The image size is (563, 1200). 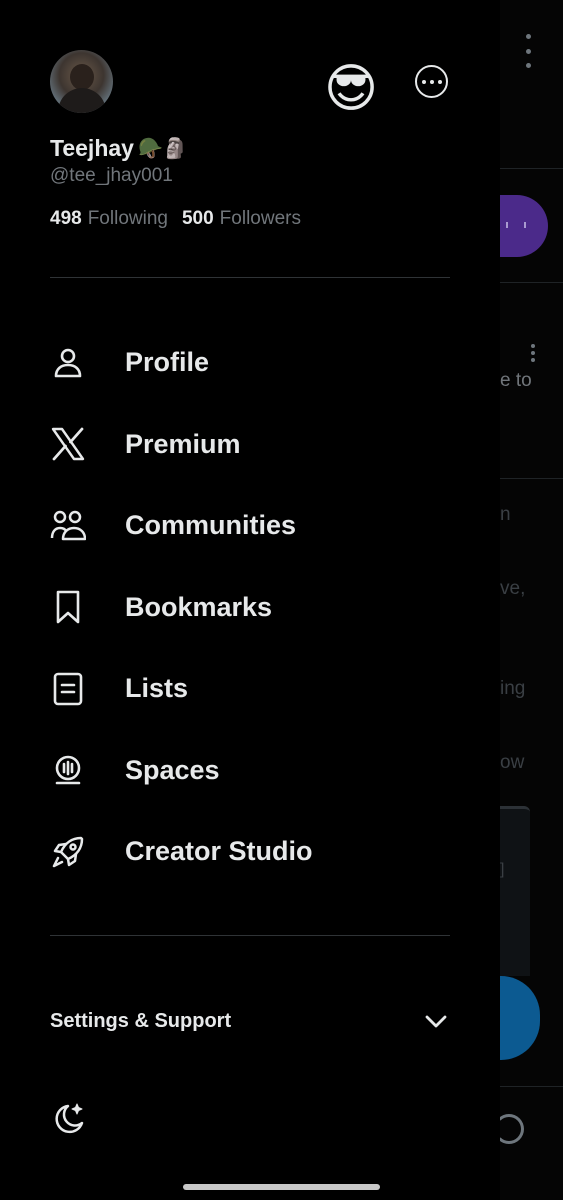 I want to click on background-feed: e to n ve, ing ow ], so click(x=531, y=600).